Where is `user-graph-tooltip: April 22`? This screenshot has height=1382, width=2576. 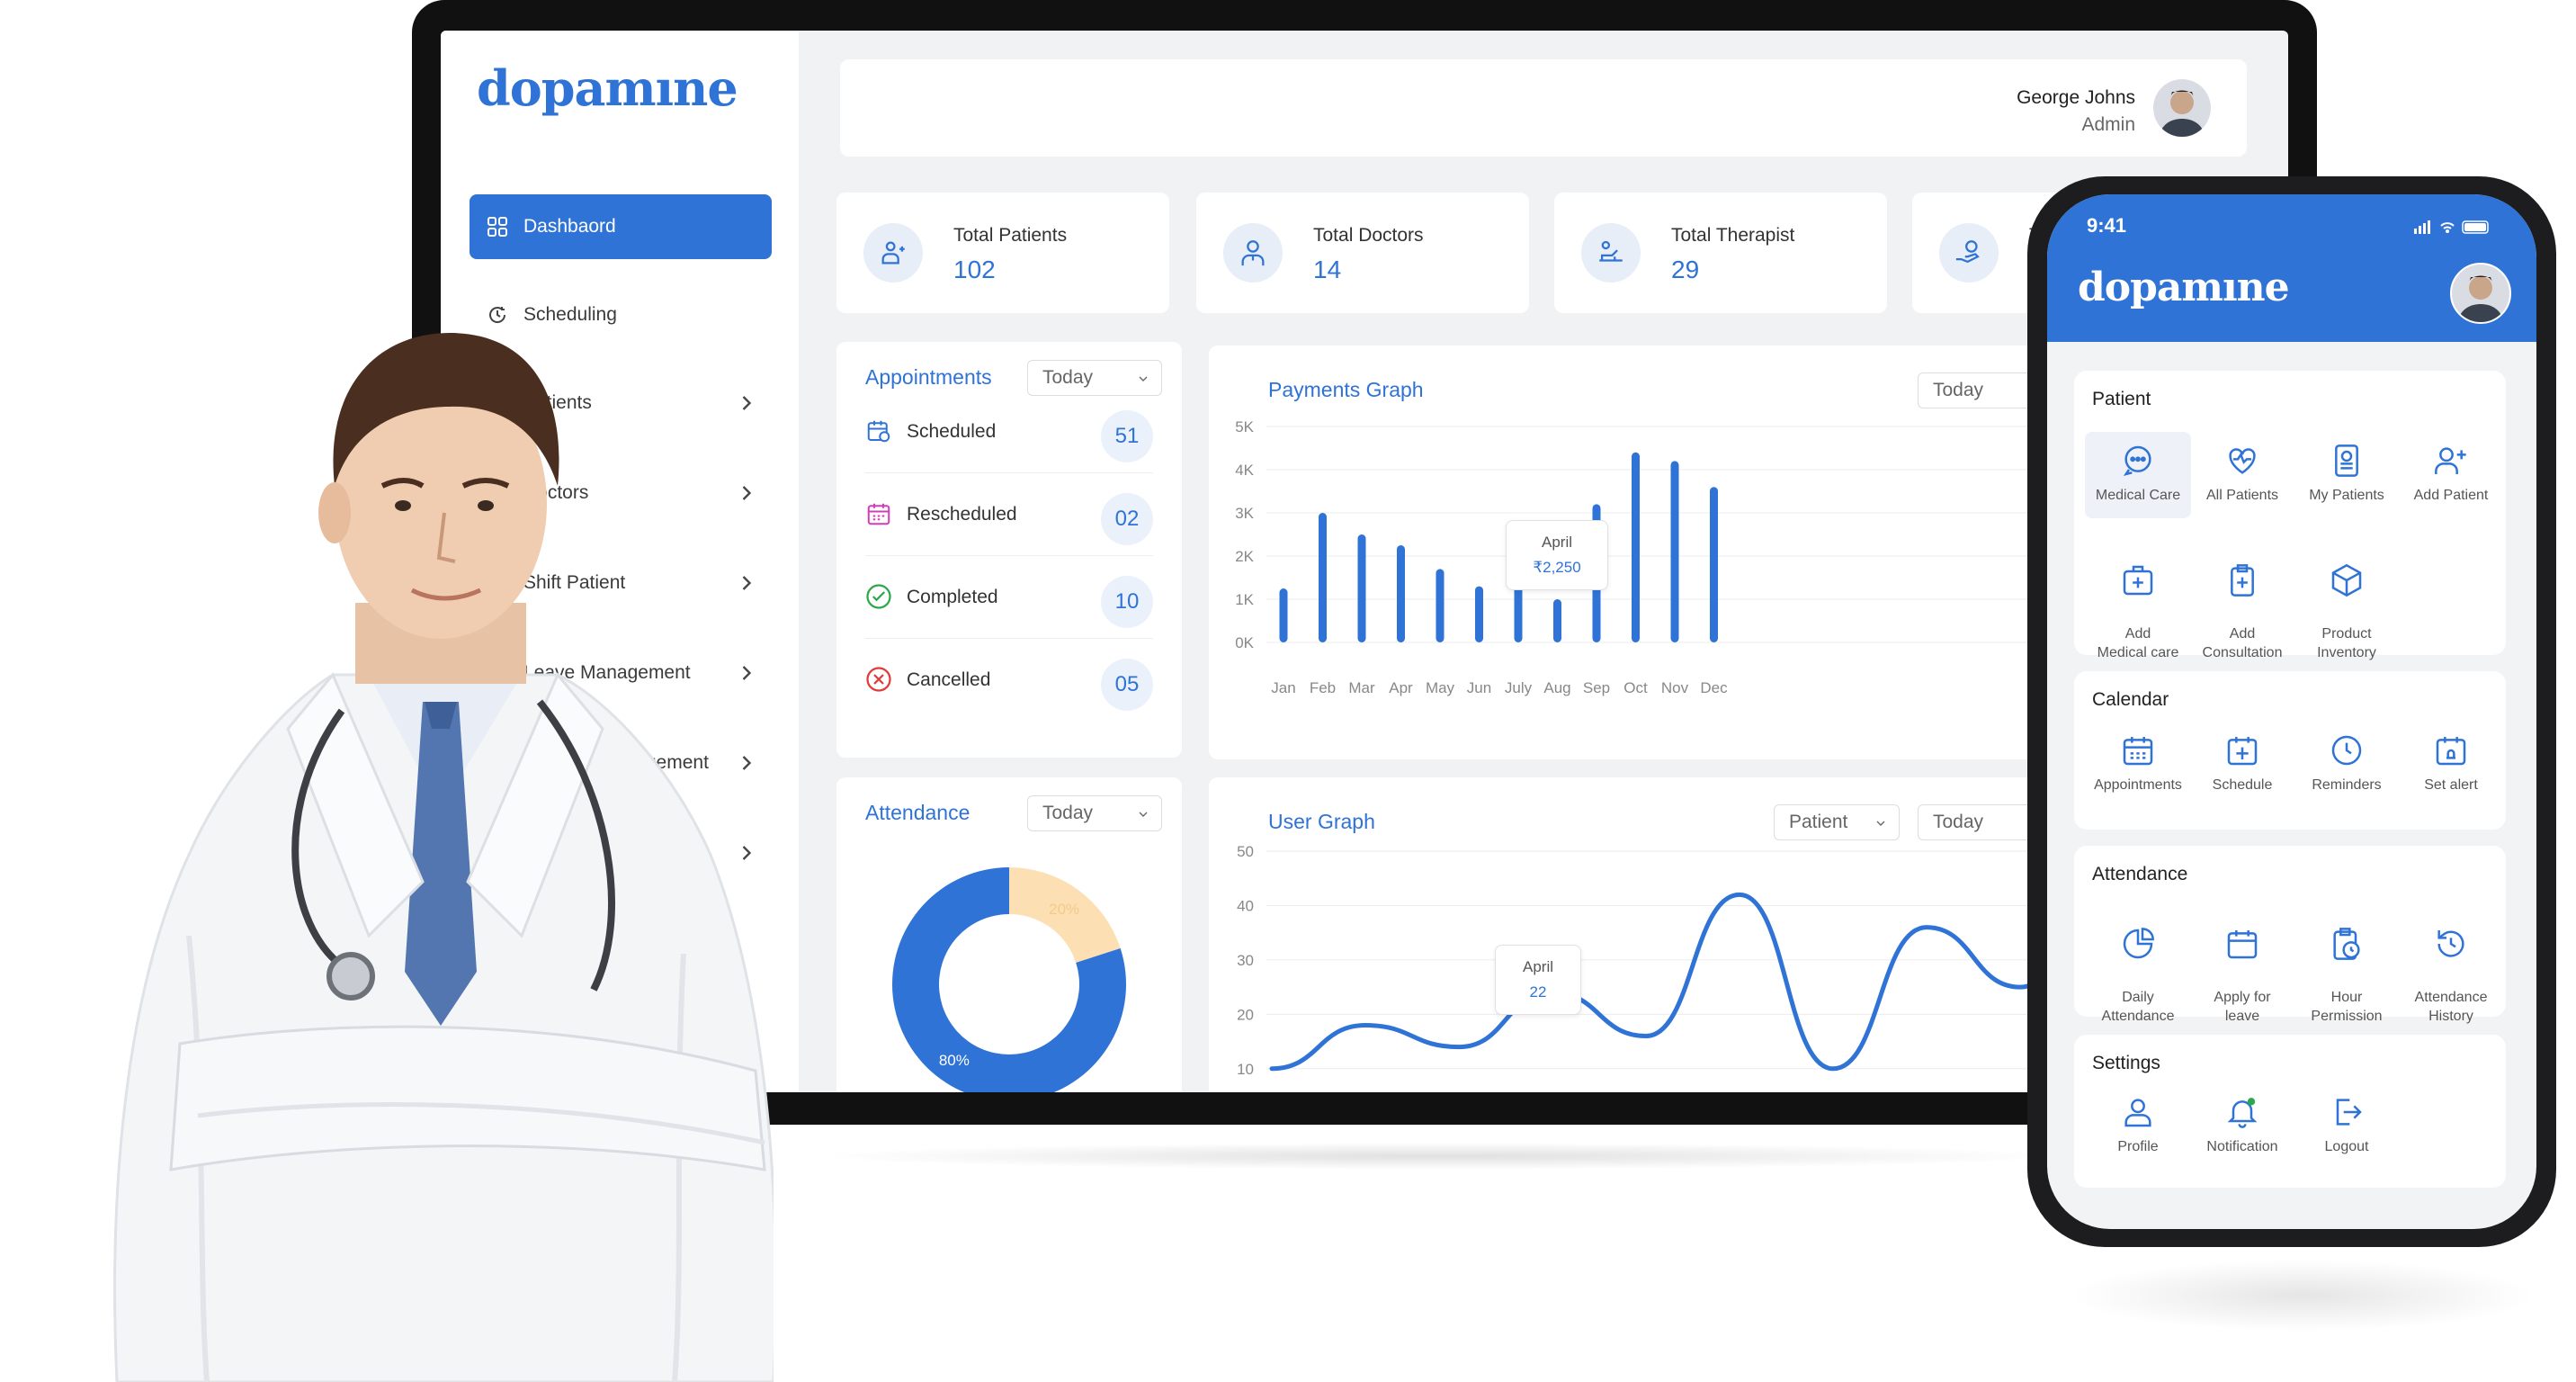
user-graph-tooltip: April 22 is located at coordinates (1538, 980).